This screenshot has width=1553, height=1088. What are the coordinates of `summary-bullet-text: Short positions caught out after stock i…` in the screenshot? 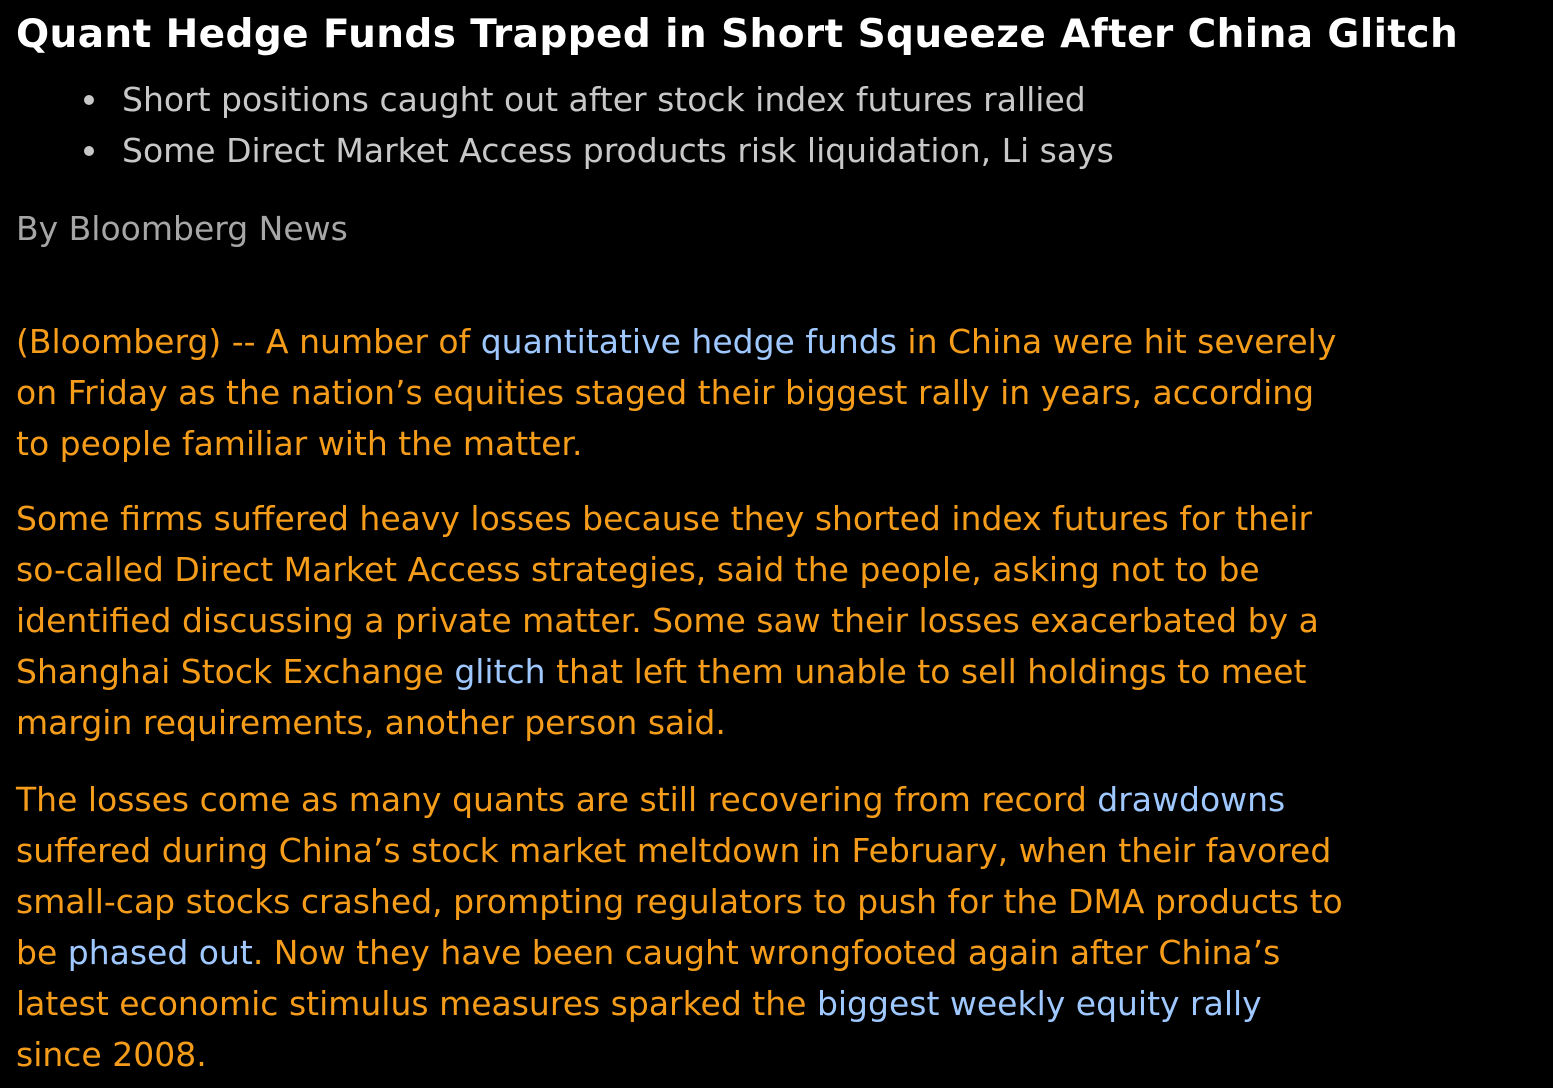 It's located at (604, 99).